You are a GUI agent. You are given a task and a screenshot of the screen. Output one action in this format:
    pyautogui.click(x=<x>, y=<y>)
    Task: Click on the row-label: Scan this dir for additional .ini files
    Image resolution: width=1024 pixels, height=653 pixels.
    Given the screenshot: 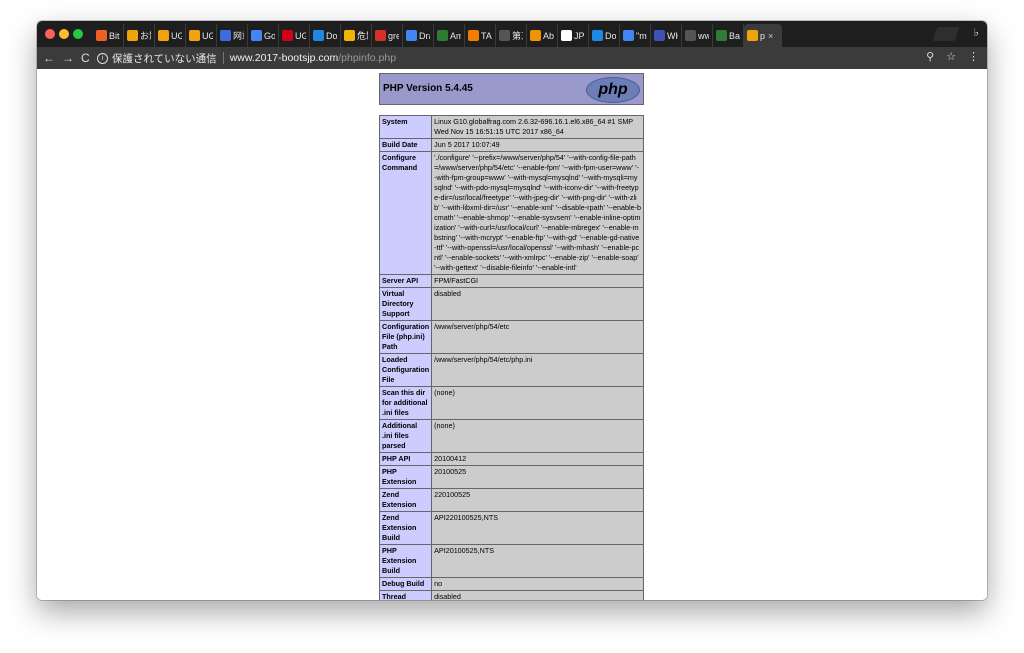 What is the action you would take?
    pyautogui.click(x=405, y=403)
    